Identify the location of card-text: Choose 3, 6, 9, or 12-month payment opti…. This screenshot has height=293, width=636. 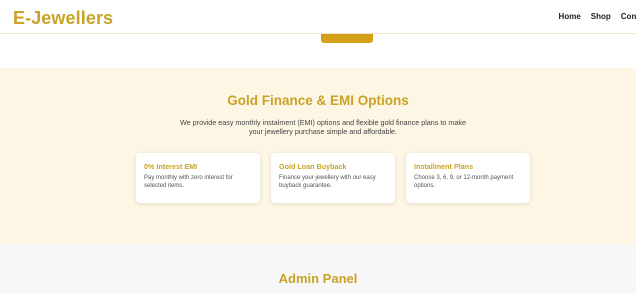
(464, 182).